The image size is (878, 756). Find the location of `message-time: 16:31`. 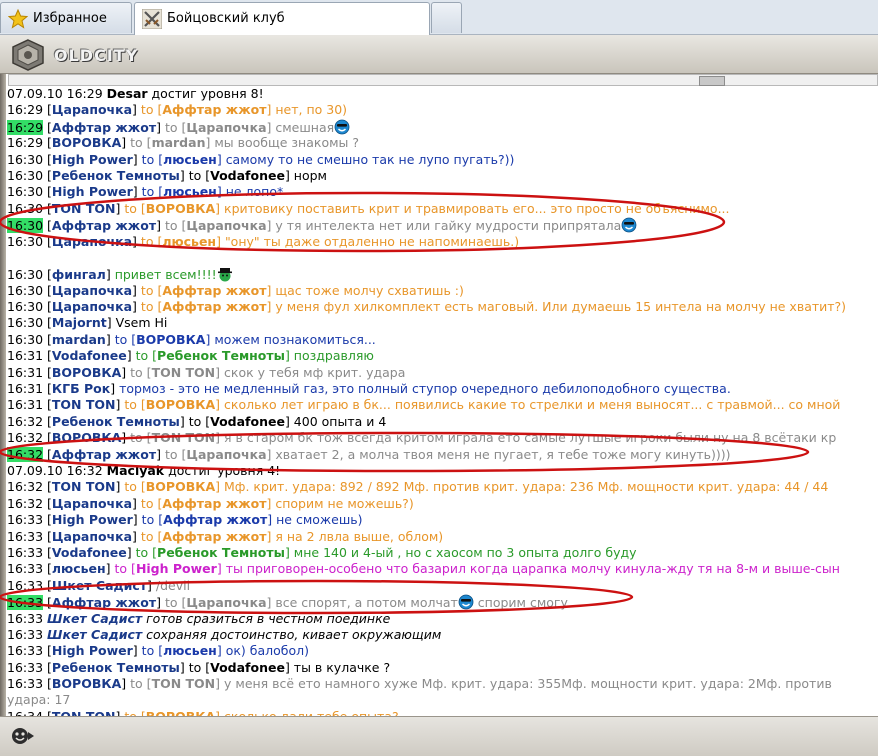

message-time: 16:31 is located at coordinates (25, 405).